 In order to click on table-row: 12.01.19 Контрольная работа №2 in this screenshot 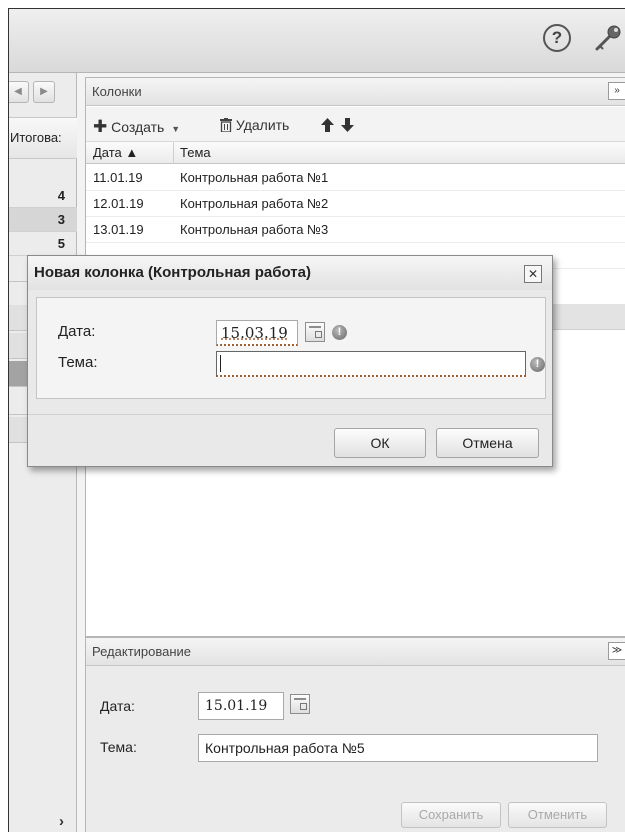, I will do `click(355, 204)`.